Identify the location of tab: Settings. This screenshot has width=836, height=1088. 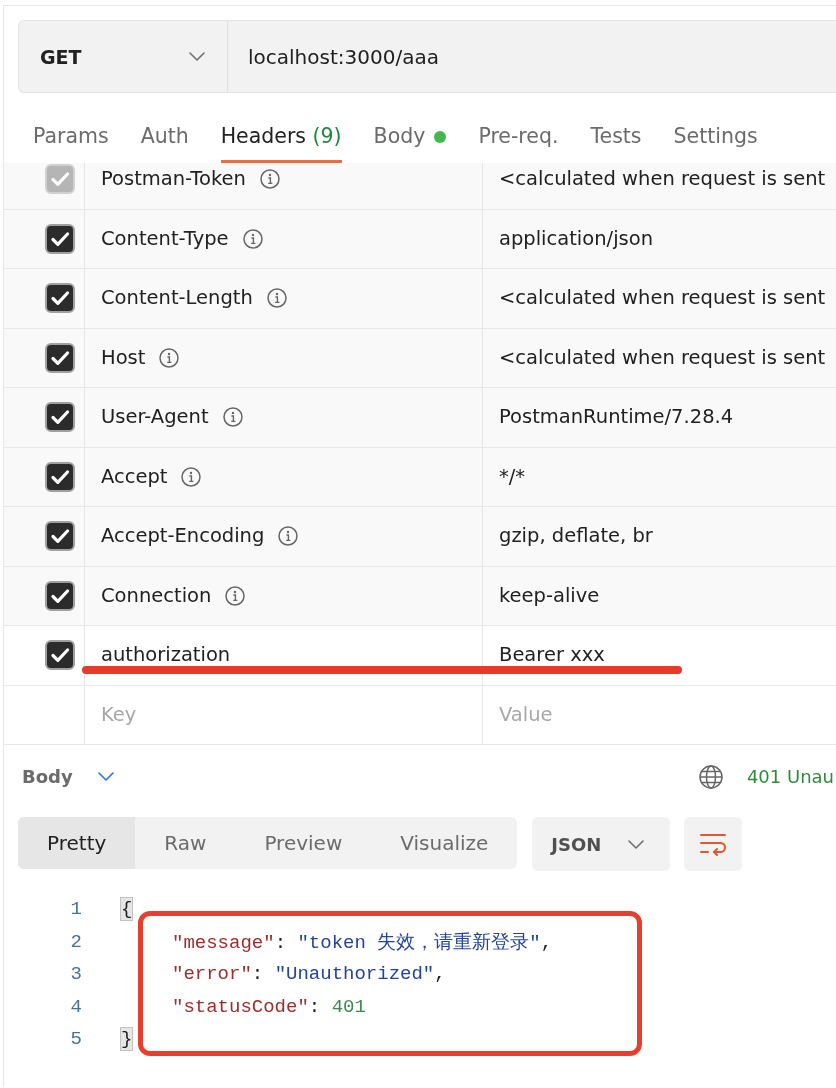
(715, 138).